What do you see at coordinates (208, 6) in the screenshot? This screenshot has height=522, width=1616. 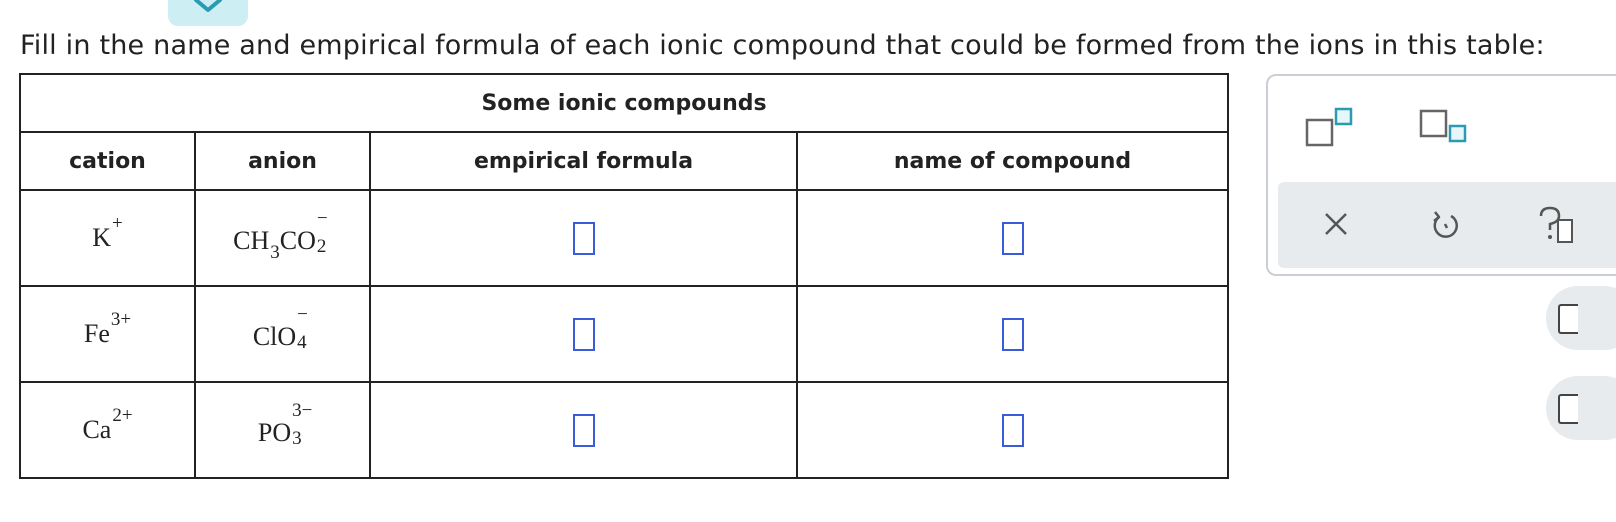 I see `chevron-down-icon` at bounding box center [208, 6].